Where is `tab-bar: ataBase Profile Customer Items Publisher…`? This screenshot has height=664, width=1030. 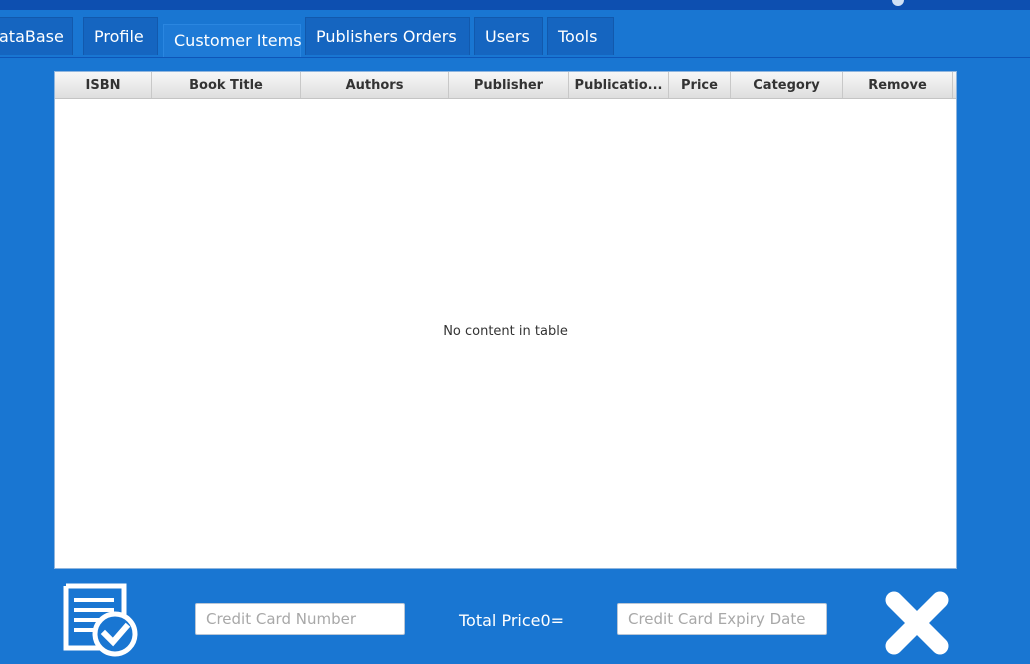 tab-bar: ataBase Profile Customer Items Publisher… is located at coordinates (515, 34).